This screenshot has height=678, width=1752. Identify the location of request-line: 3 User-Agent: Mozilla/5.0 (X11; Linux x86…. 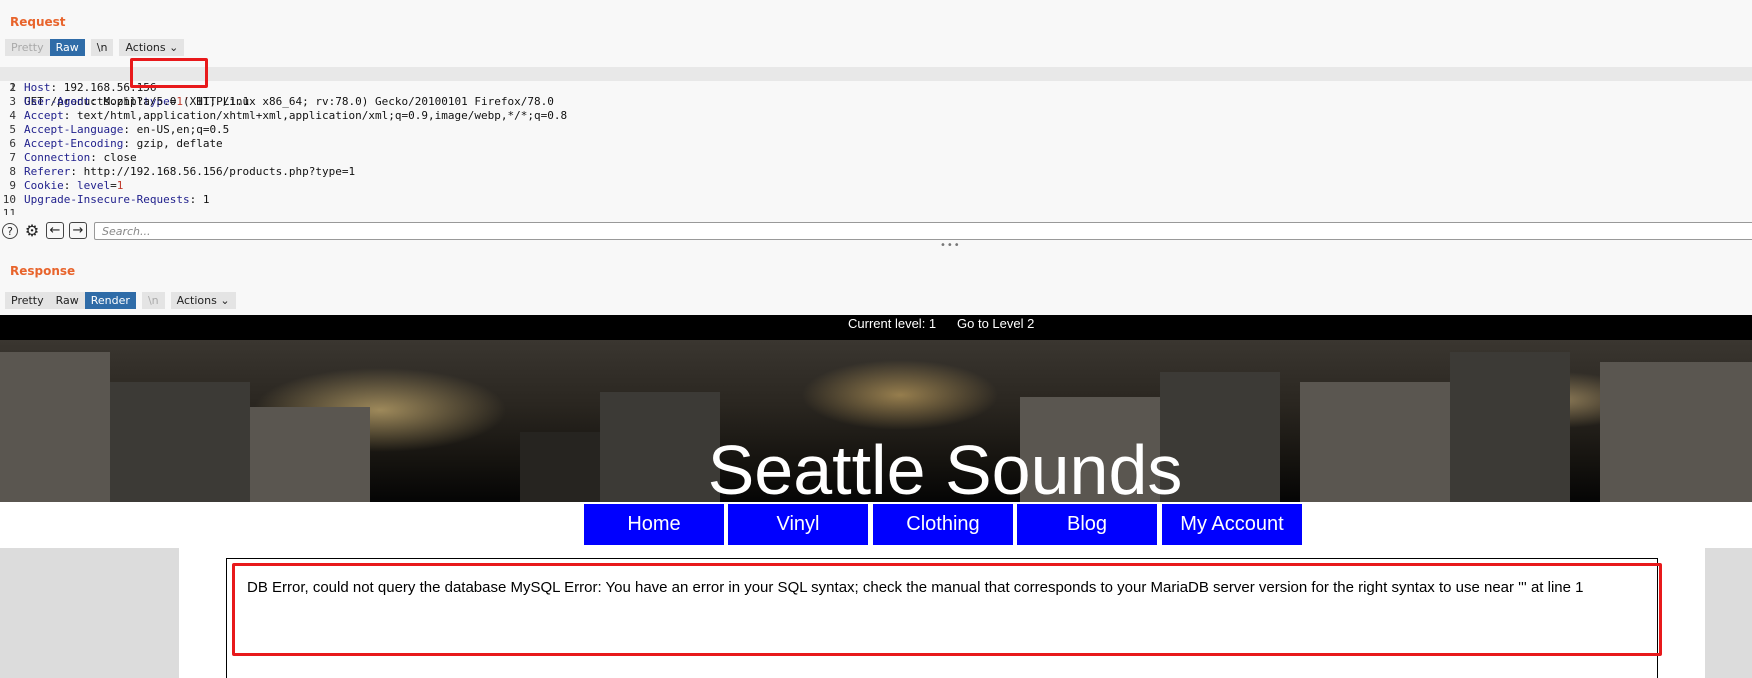
(876, 102).